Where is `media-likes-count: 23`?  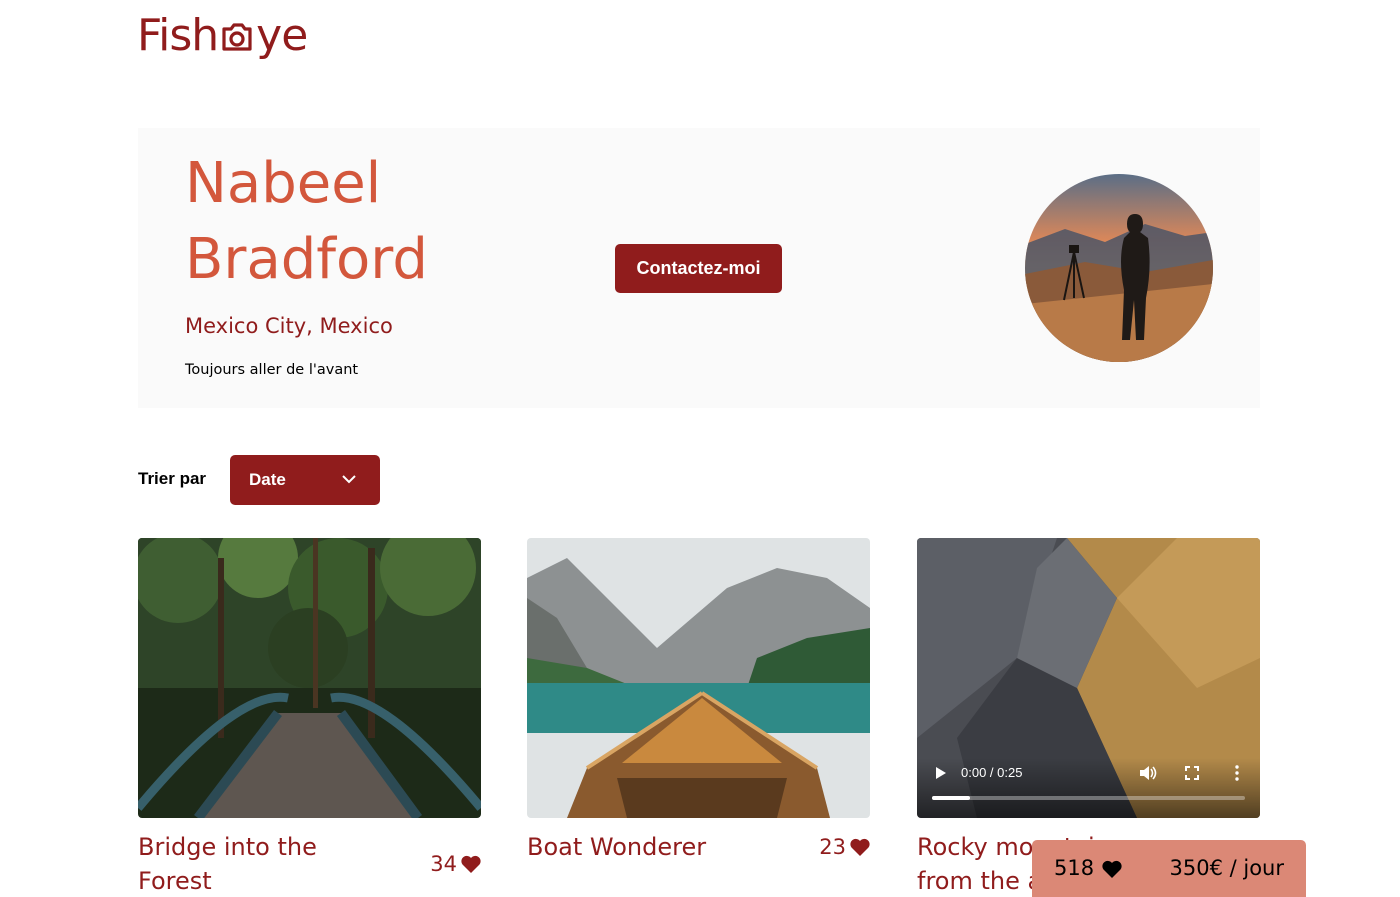 media-likes-count: 23 is located at coordinates (832, 847).